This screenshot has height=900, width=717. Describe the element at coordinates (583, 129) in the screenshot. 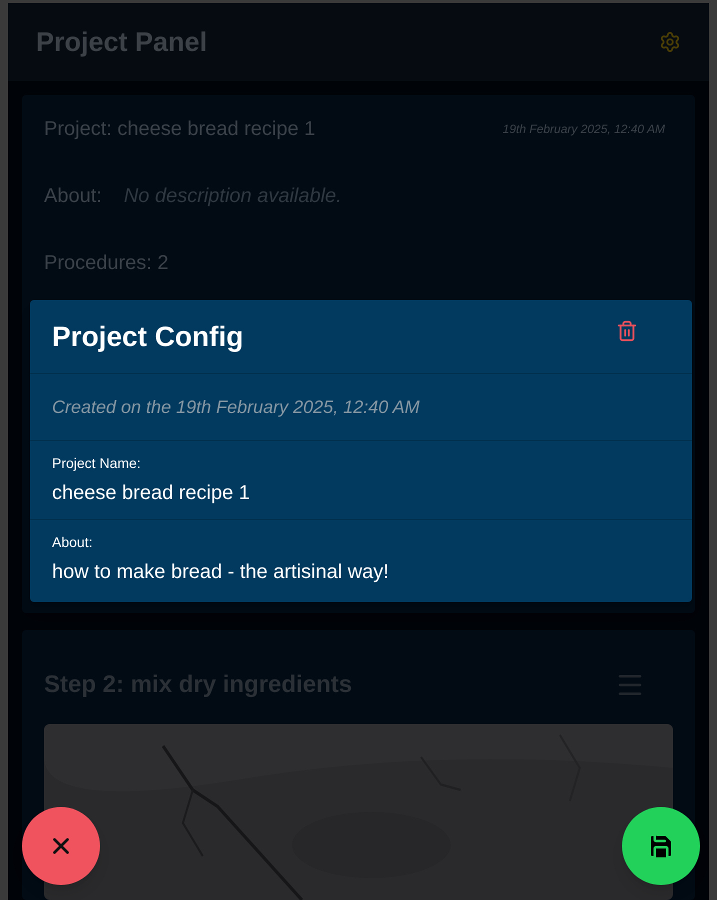

I see `project-date: 19th February 2025, 12:40 AM` at that location.